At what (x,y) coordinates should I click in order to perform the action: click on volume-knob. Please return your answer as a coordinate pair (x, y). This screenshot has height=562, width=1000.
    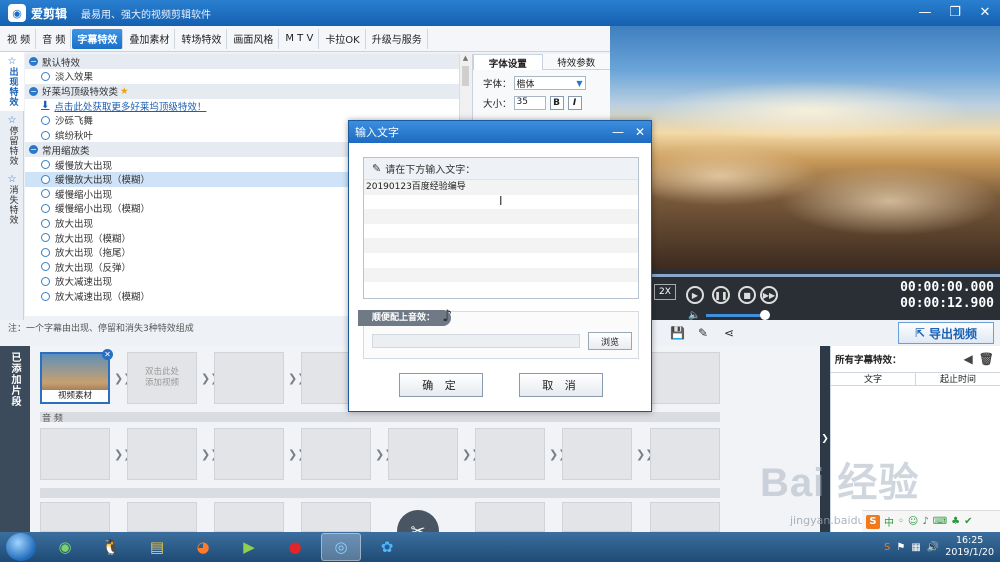
    Looking at the image, I should click on (765, 315).